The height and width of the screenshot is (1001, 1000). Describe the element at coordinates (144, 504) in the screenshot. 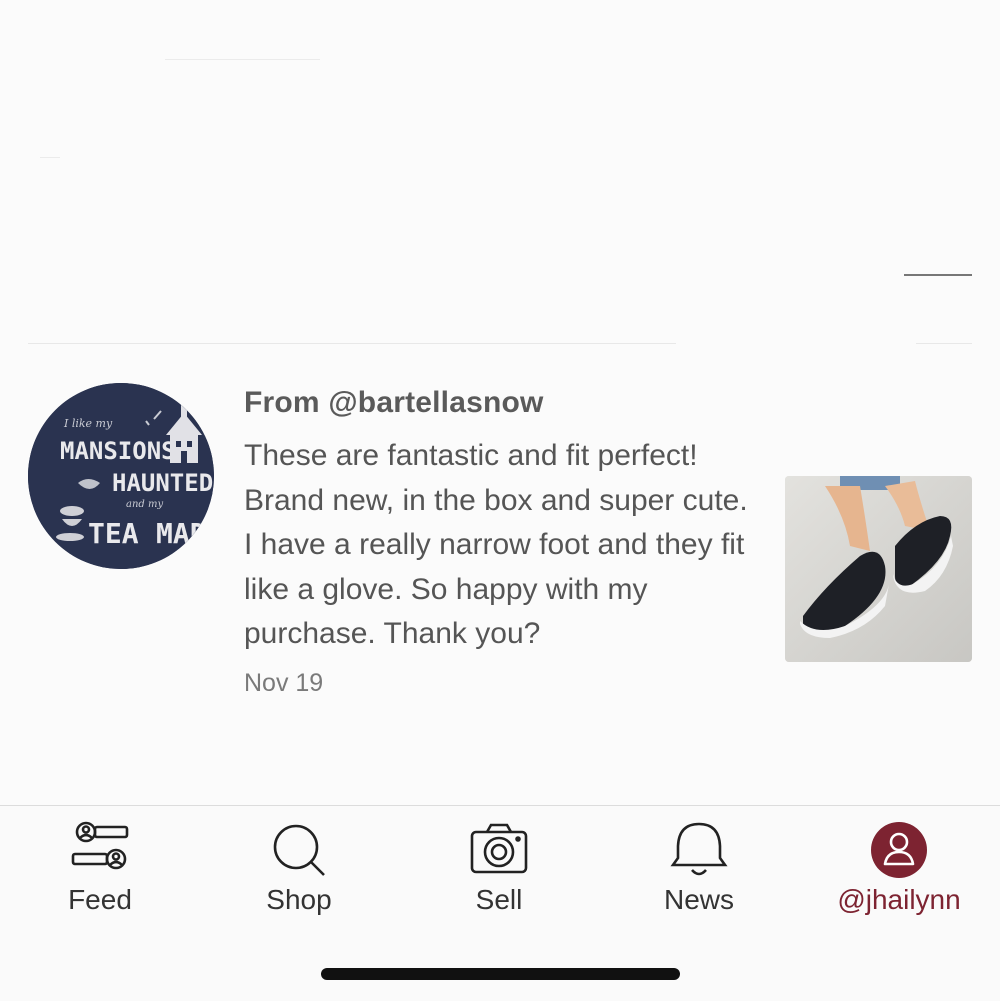

I see `avatar-text: and my` at that location.